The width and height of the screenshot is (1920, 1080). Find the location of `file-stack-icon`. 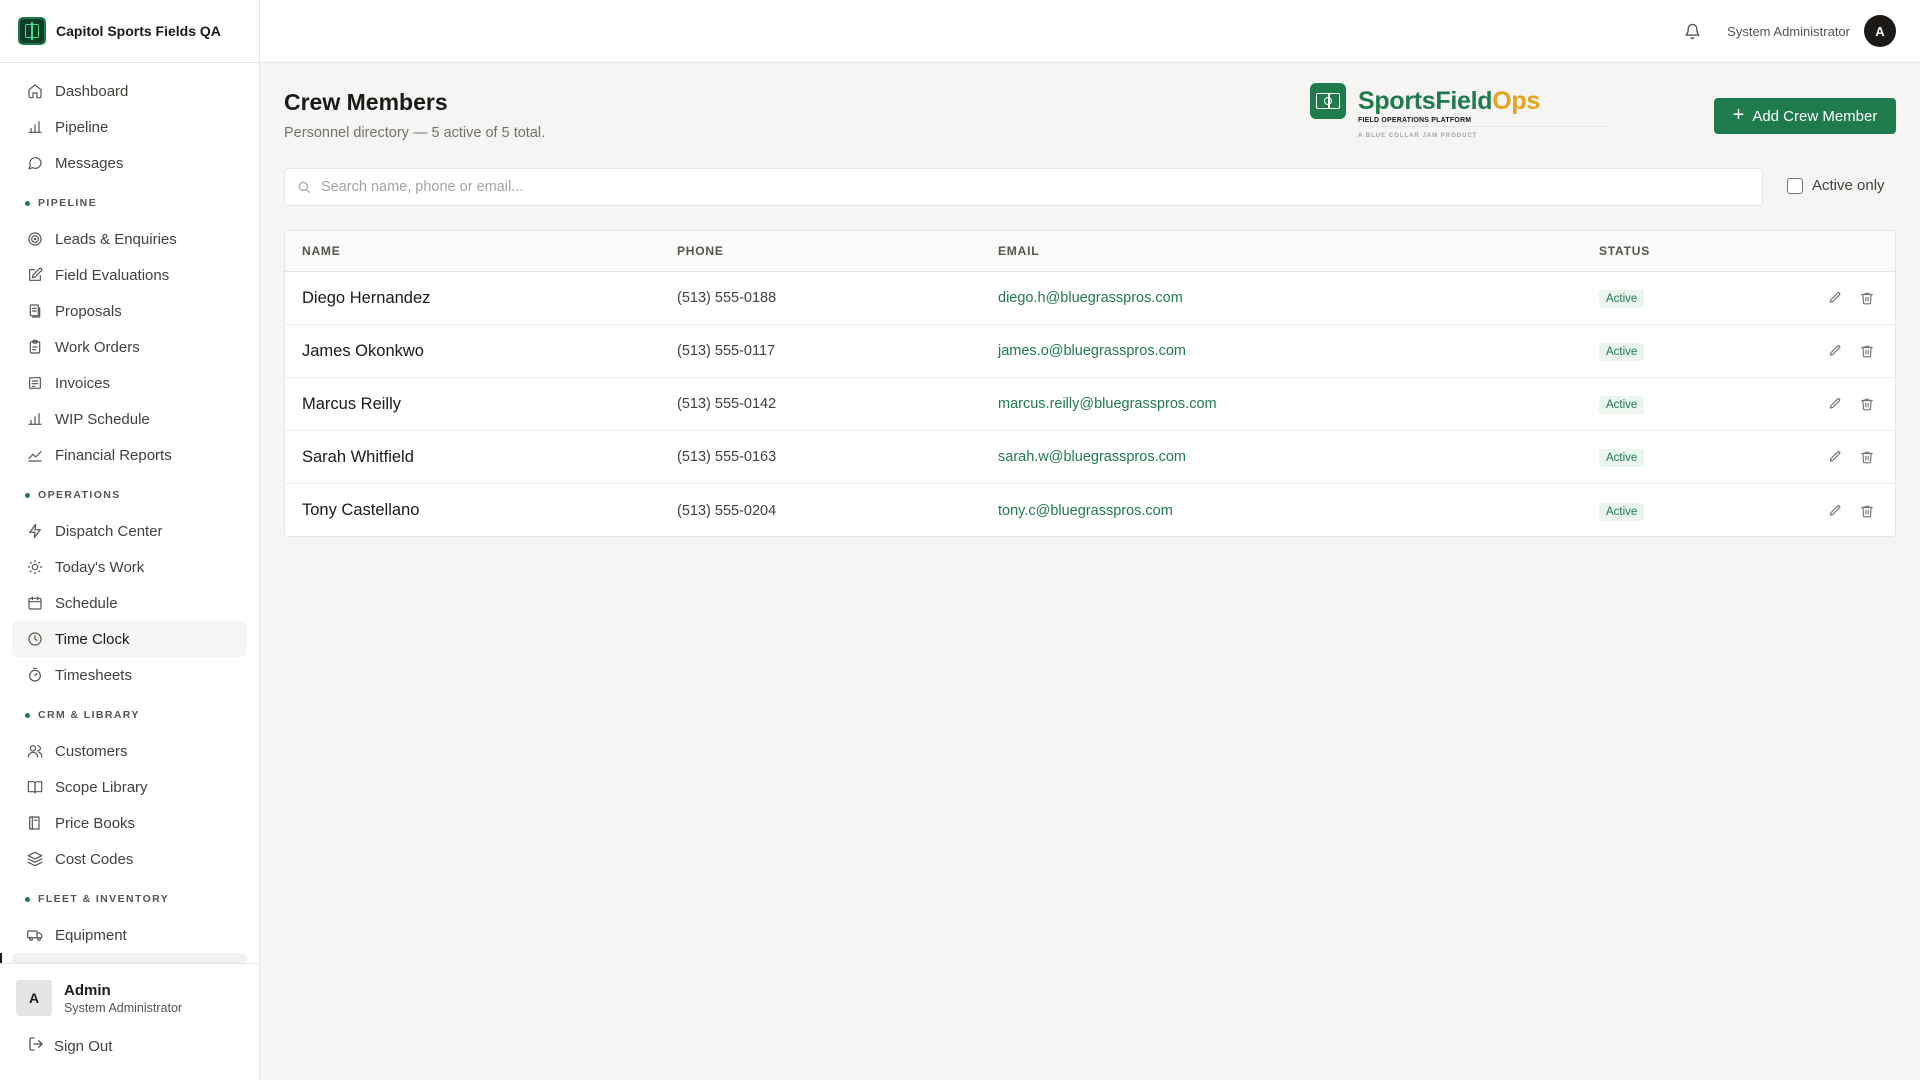

file-stack-icon is located at coordinates (35, 311).